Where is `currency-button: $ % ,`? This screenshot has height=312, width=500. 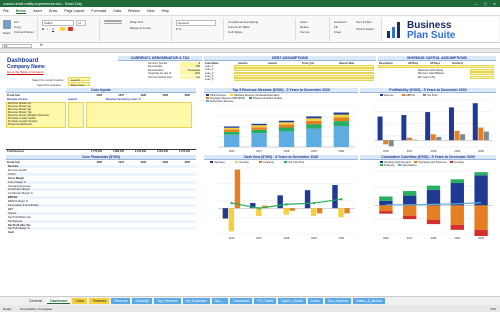 currency-button: $ % , is located at coordinates (179, 29).